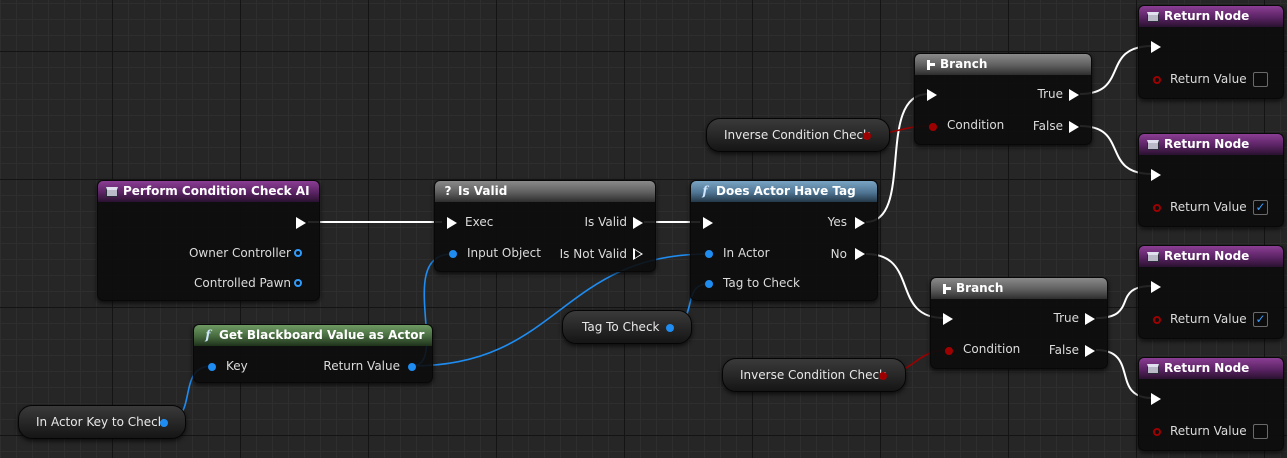  Describe the element at coordinates (638, 223) in the screenshot. I see `is-valid-exec-pin` at that location.